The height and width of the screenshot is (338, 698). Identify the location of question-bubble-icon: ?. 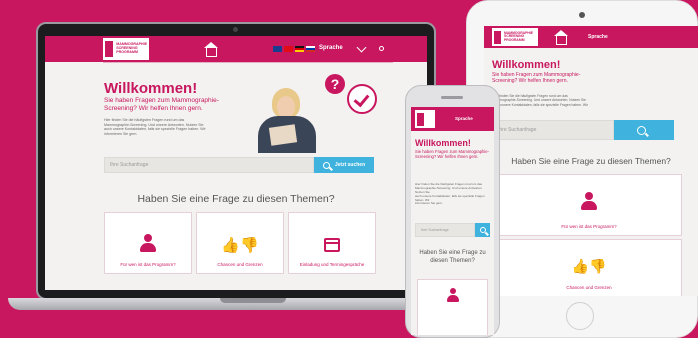
(335, 84).